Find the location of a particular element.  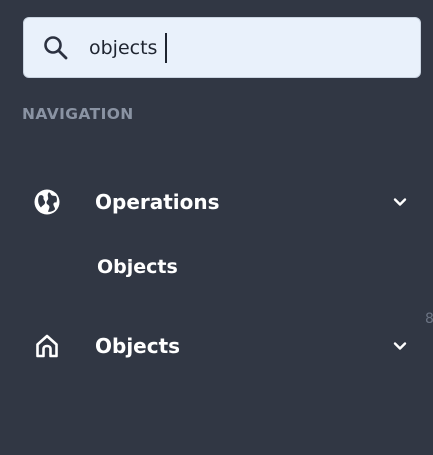

search-input is located at coordinates (239, 48).